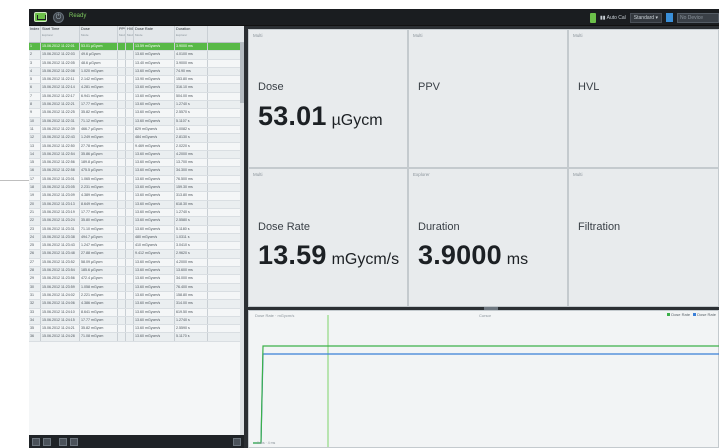 The height and width of the screenshot is (448, 719). What do you see at coordinates (36, 441) in the screenshot?
I see `first-page-button` at bounding box center [36, 441].